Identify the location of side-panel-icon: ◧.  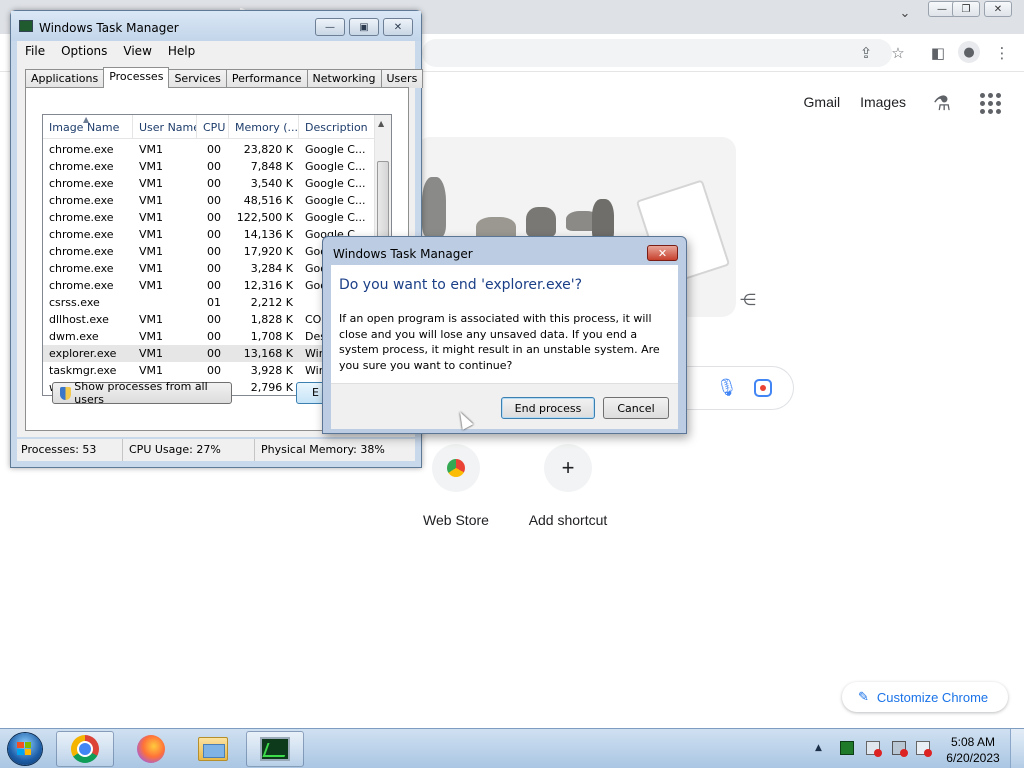
(938, 53).